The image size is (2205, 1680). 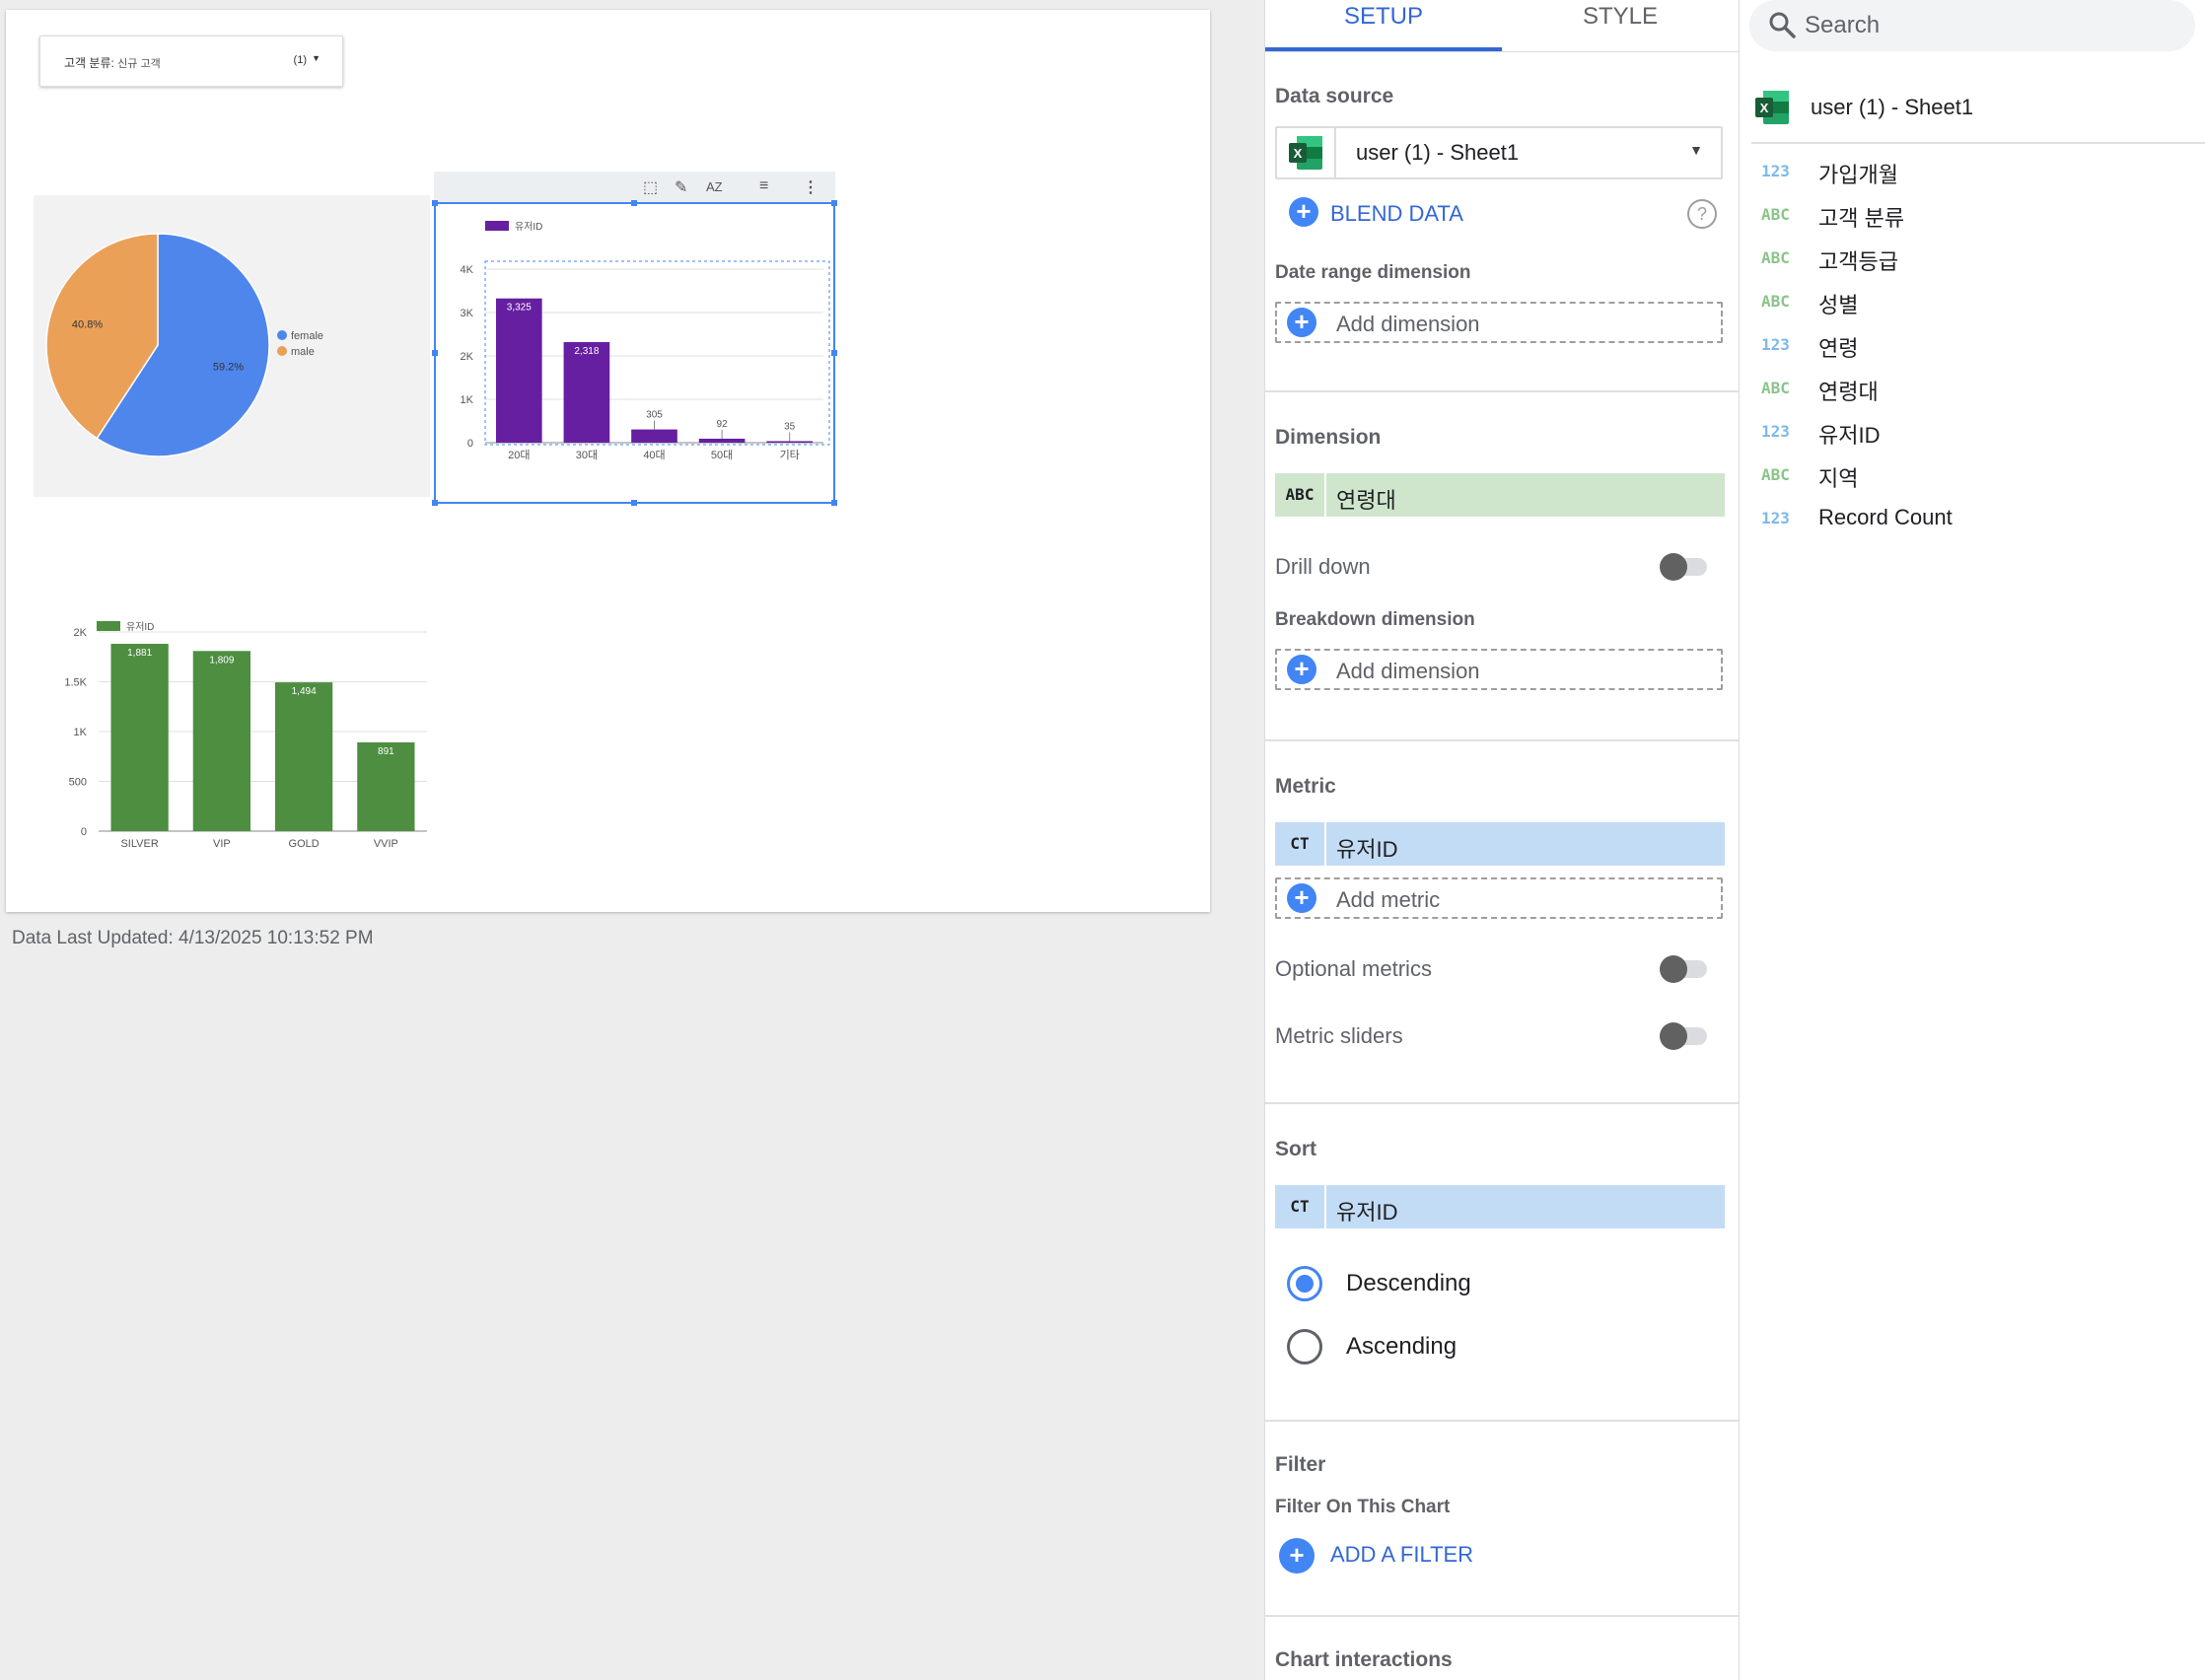 What do you see at coordinates (300, 60) in the screenshot?
I see `filter-control-count: (1)` at bounding box center [300, 60].